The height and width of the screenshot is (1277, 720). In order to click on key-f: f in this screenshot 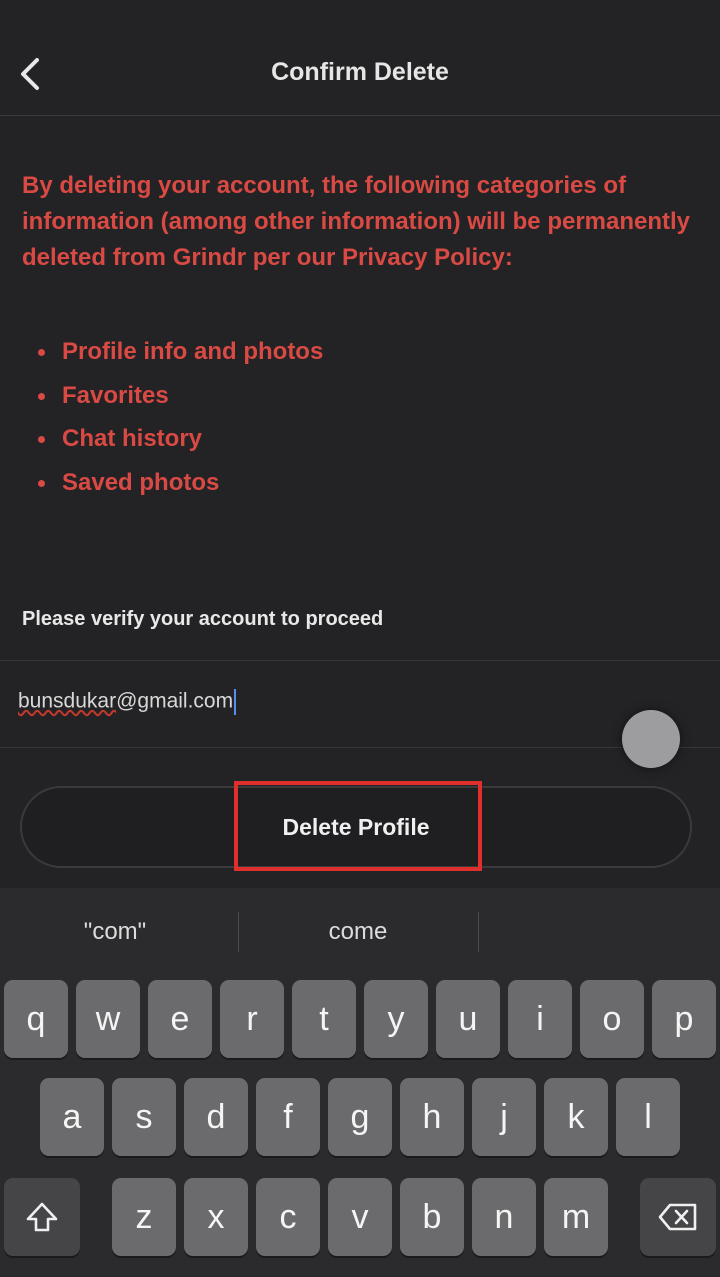, I will do `click(288, 1117)`.